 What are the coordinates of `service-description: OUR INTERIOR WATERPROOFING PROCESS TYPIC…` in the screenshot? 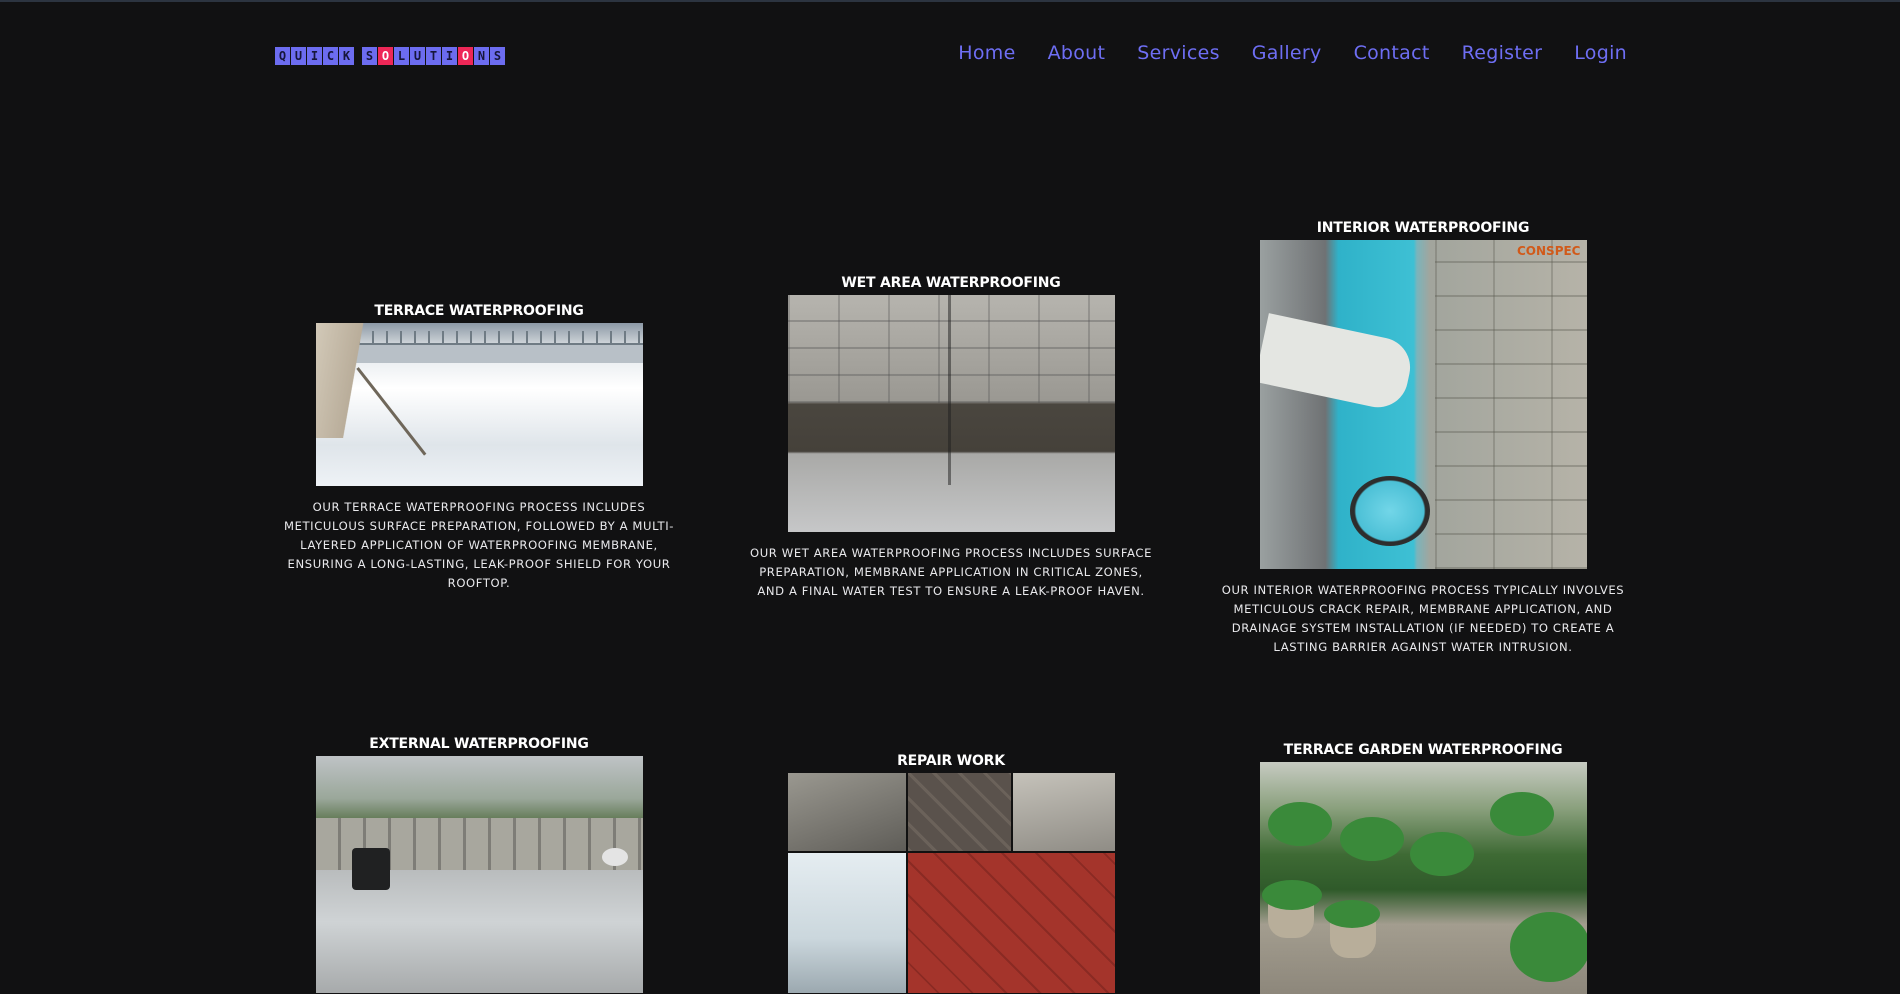 It's located at (1423, 618).